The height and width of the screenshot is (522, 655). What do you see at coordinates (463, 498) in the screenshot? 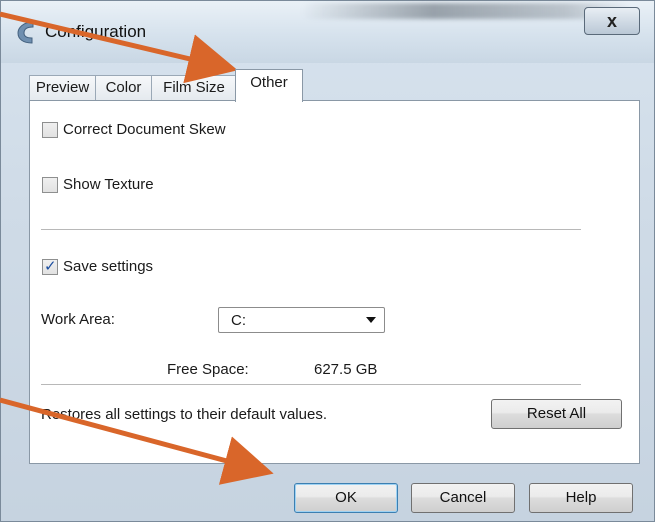
I see `cancel-button: Cancel` at bounding box center [463, 498].